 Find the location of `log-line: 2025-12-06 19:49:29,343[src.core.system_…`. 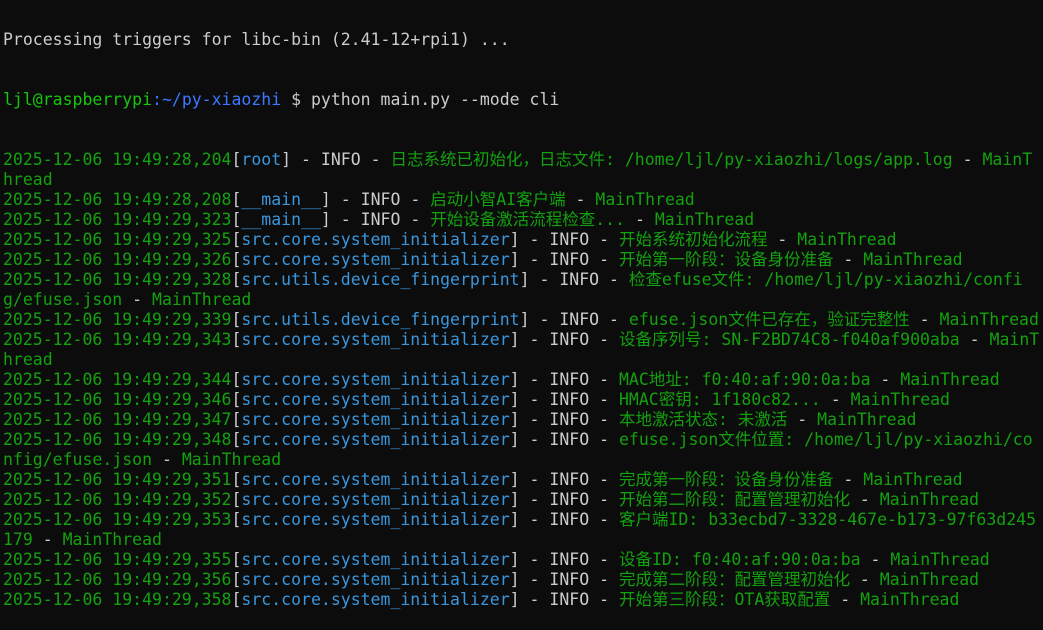

log-line: 2025-12-06 19:49:29,343[src.core.system_… is located at coordinates (521, 349).